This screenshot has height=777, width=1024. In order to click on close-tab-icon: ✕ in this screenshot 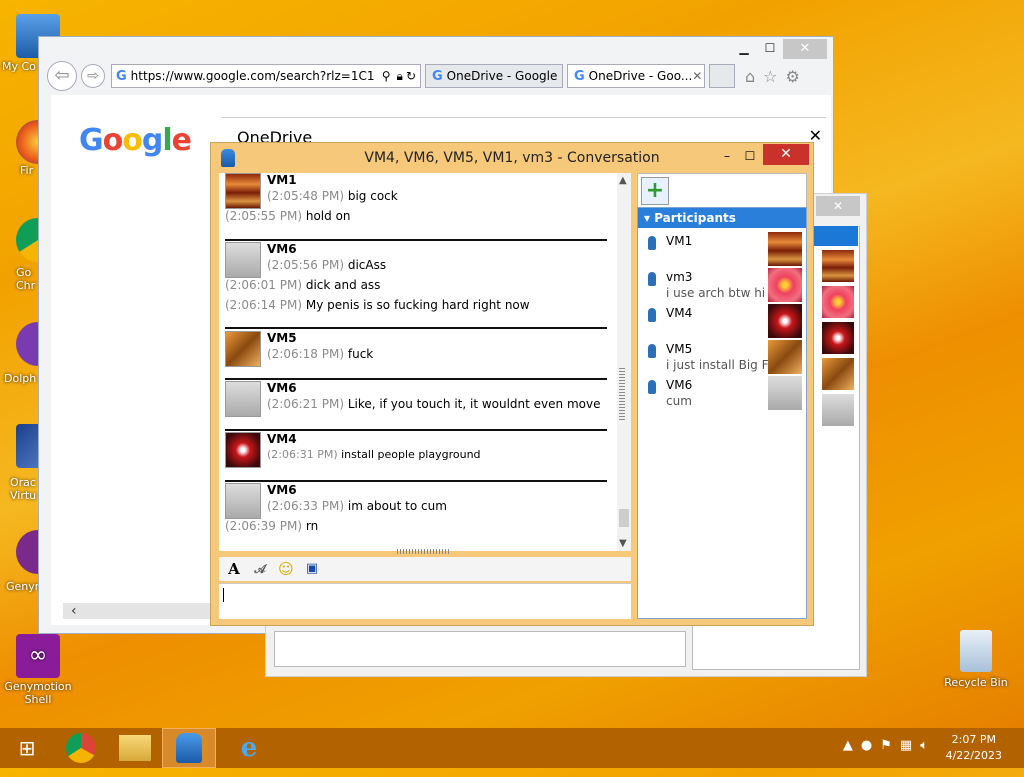, I will do `click(697, 76)`.